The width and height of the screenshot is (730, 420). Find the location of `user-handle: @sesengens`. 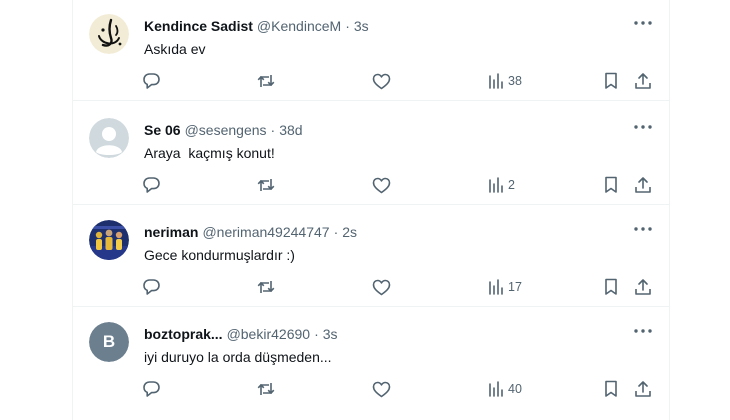

user-handle: @sesengens is located at coordinates (226, 130).